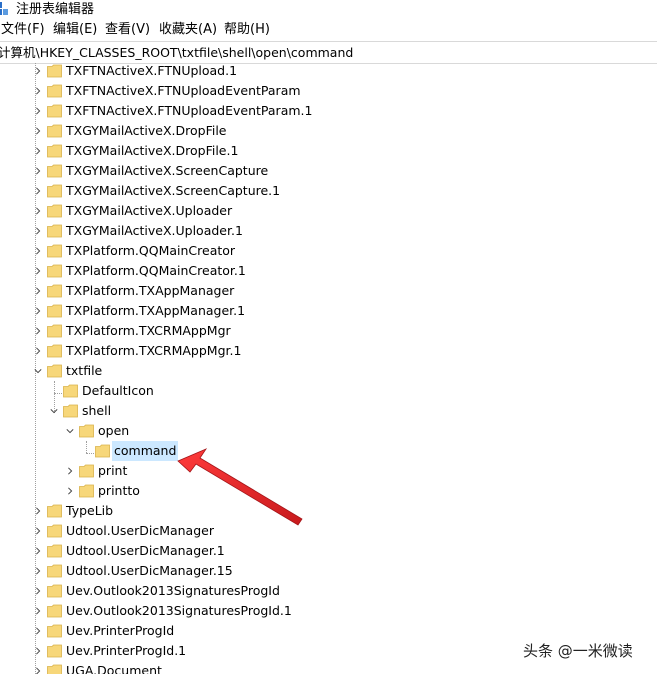  Describe the element at coordinates (179, 611) in the screenshot. I see `tree-key-label: Uev.Outlook2013SignaturesProgId.1` at that location.